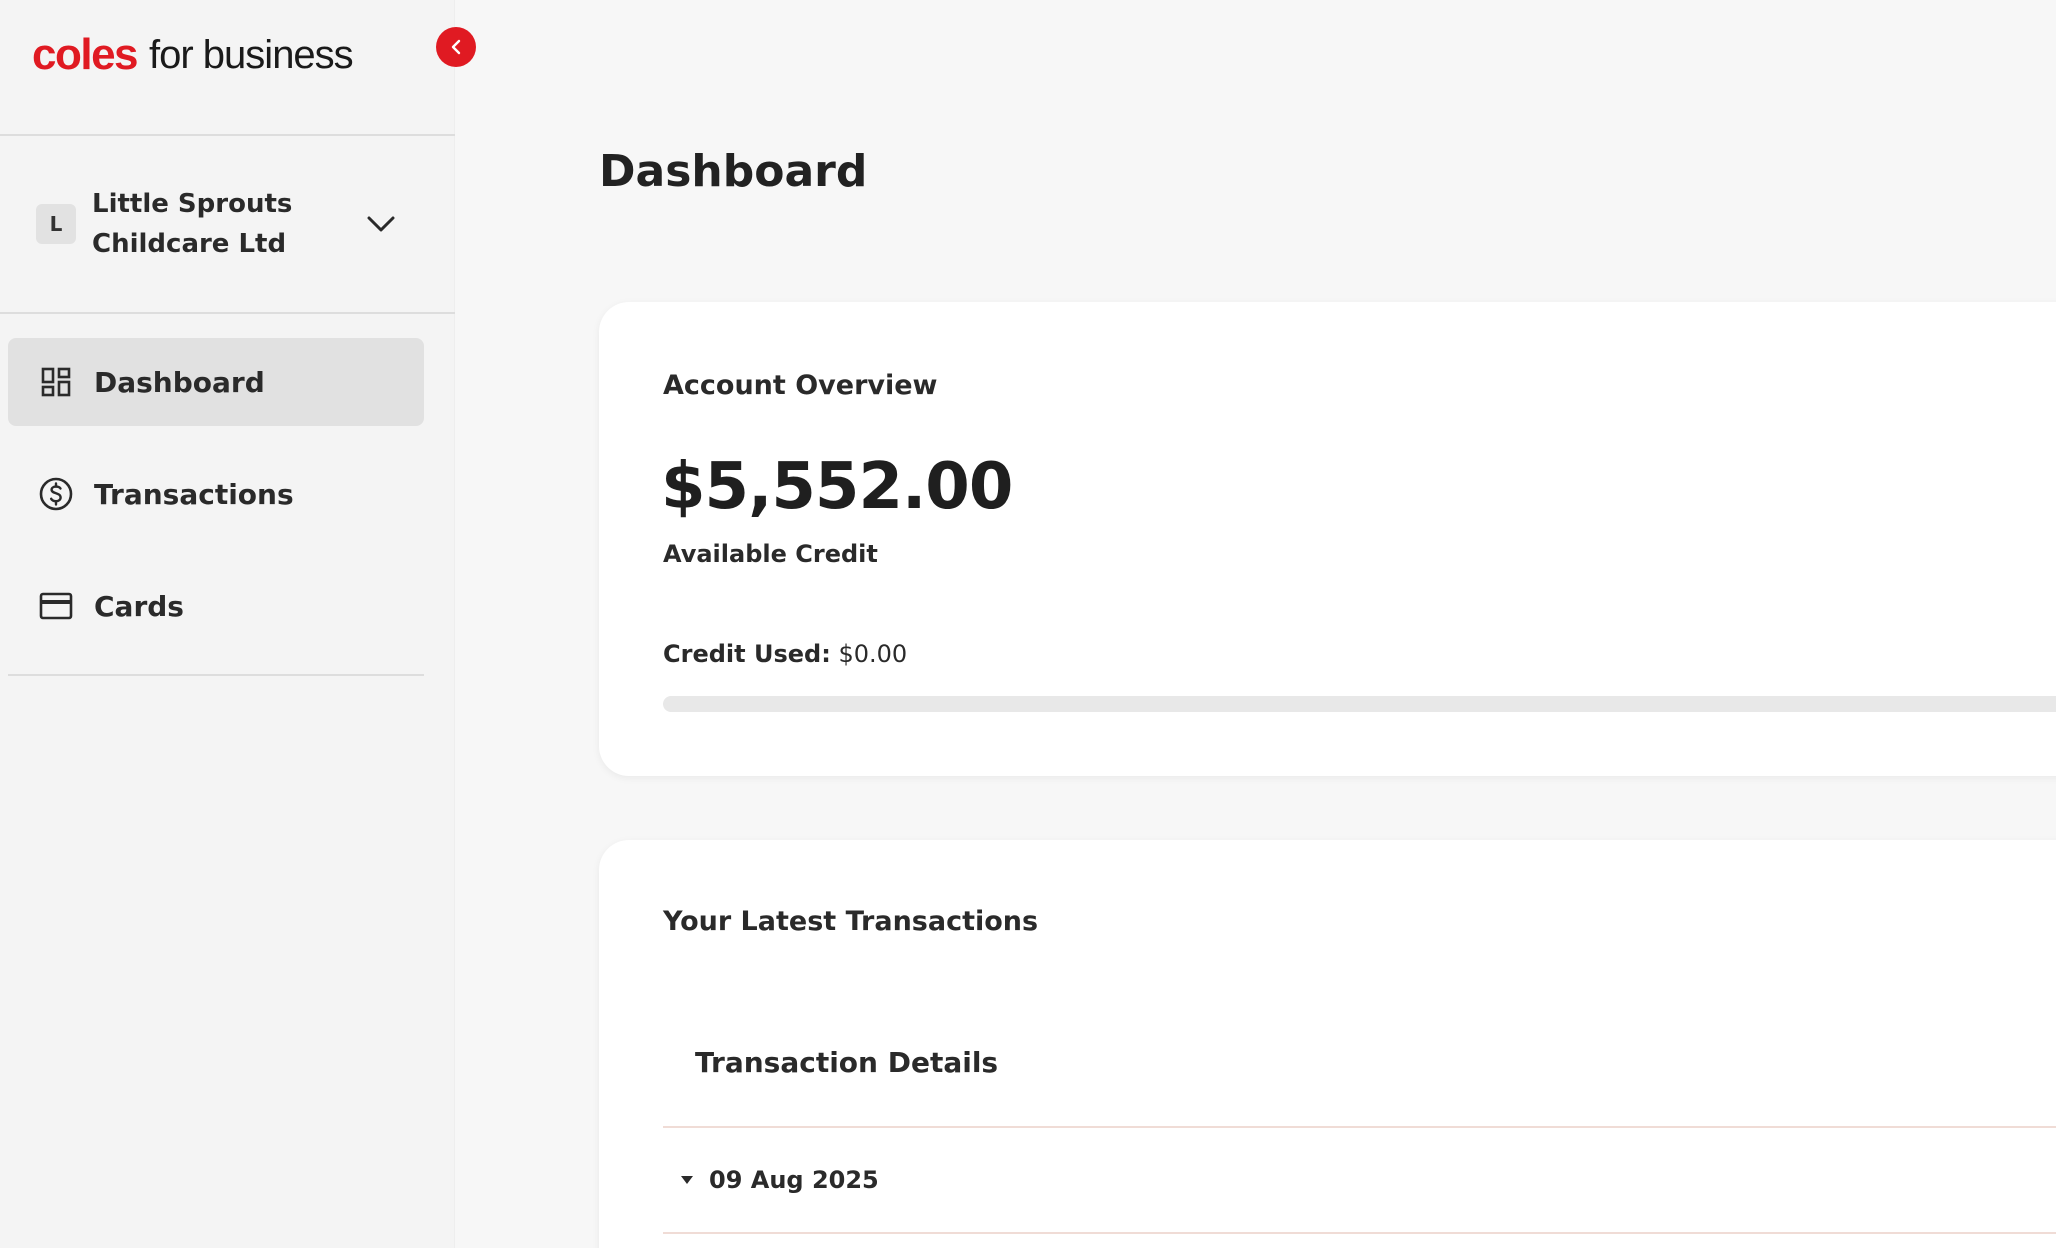 The image size is (2056, 1248). I want to click on account-switcher: L Little Sprouts Childcare Ltd, so click(222, 224).